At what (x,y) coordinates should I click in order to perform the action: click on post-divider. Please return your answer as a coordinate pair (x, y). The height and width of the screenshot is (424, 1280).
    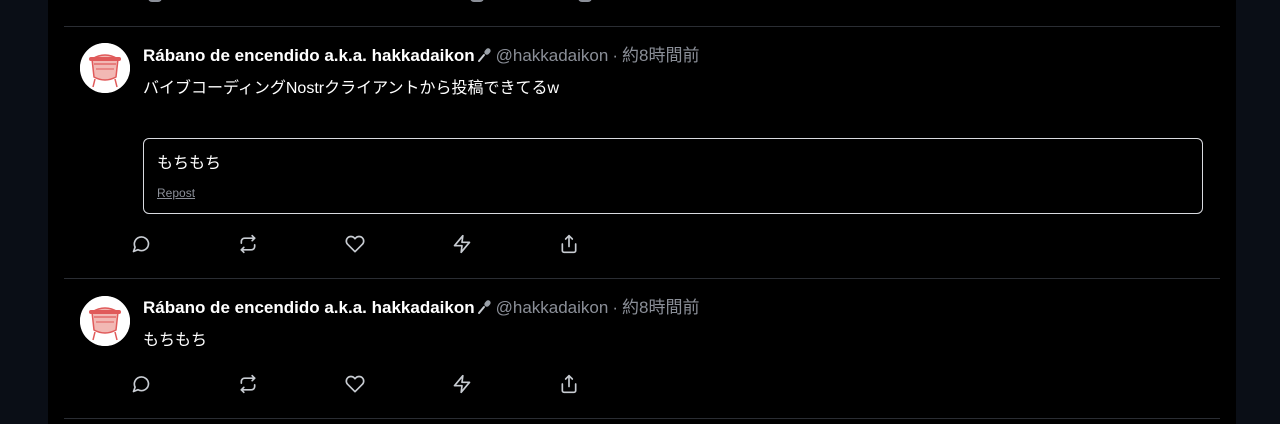
    Looking at the image, I should click on (642, 418).